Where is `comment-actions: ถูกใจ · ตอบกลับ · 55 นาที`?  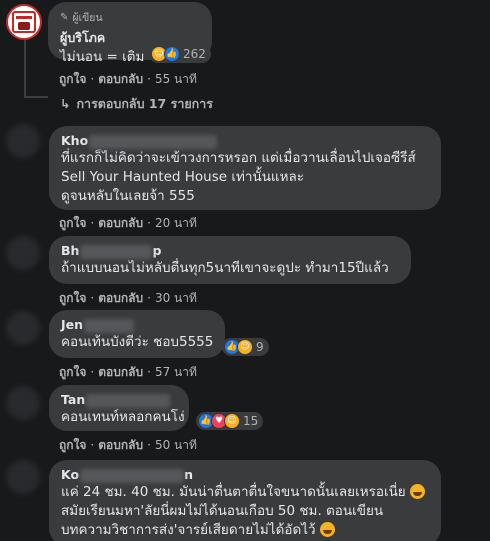
comment-actions: ถูกใจ · ตอบกลับ · 55 นาที is located at coordinates (128, 79).